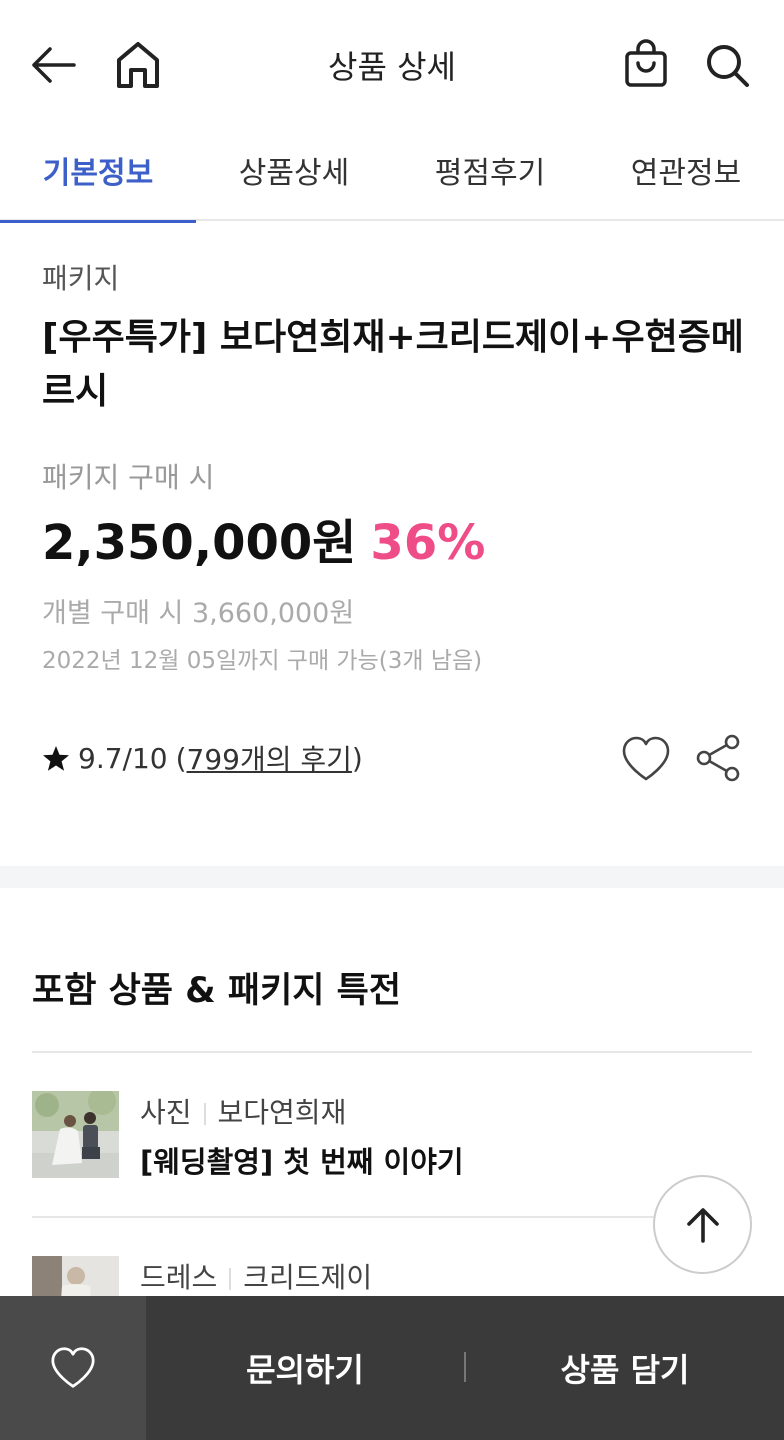 This screenshot has height=1440, width=784. I want to click on tab-bar: 기본정보 상품상세 평점후기 연관정보, so click(392, 176).